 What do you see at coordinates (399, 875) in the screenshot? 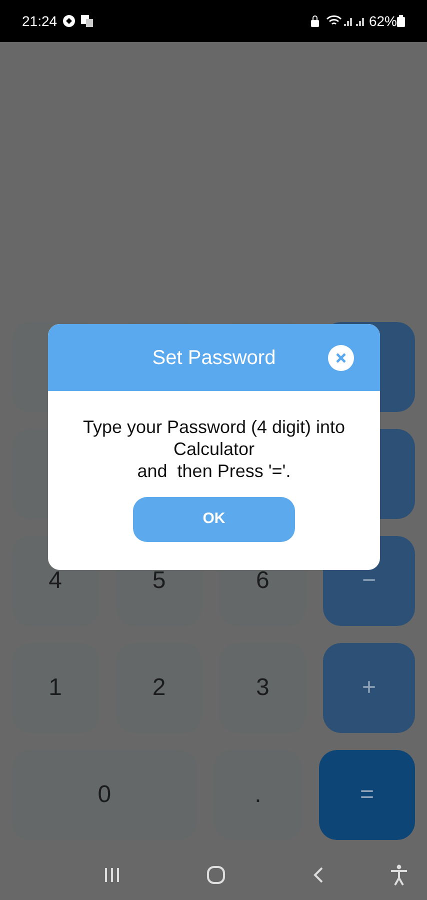
I see `accessibility-icon` at bounding box center [399, 875].